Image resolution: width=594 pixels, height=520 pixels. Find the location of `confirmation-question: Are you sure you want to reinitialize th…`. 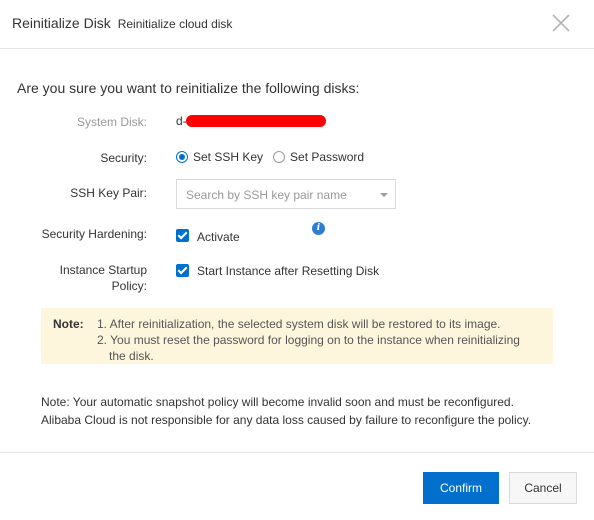

confirmation-question: Are you sure you want to reinitialize th… is located at coordinates (188, 88).